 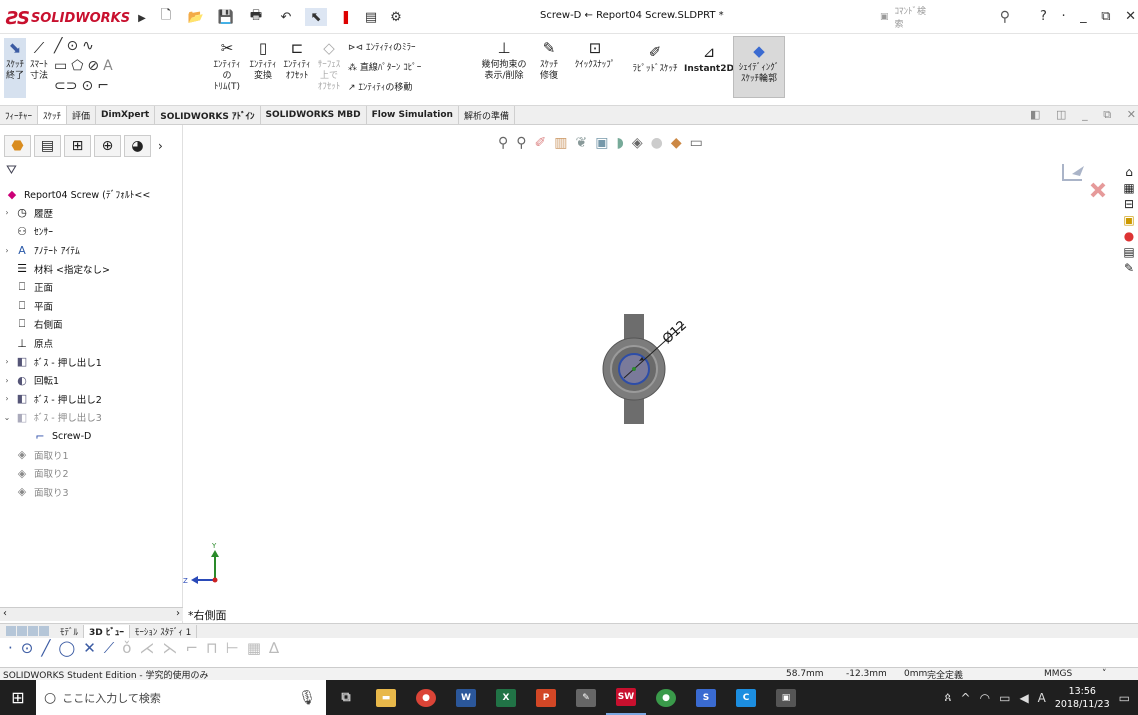 What do you see at coordinates (655, 58) in the screenshot?
I see `rapid-sketch-button: ✐ ﾗﾋﾟｯﾄﾞｽｹｯﾁ` at bounding box center [655, 58].